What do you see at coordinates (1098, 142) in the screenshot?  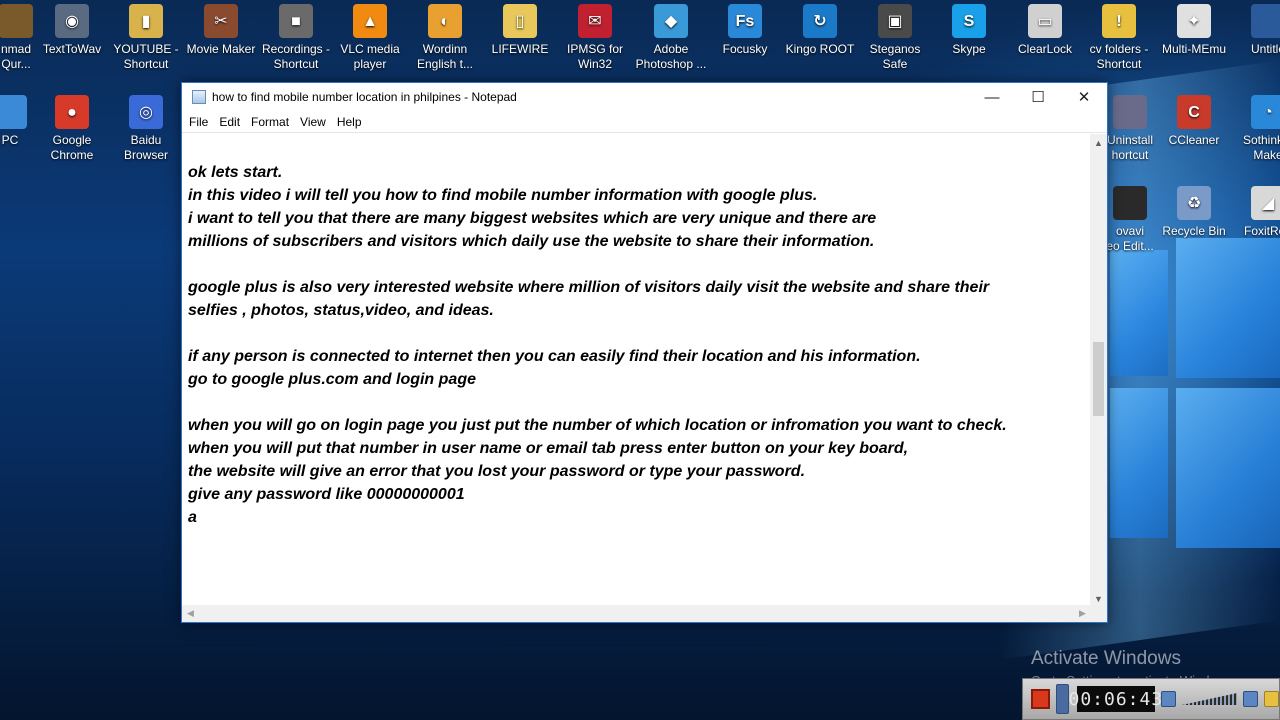 I see `scroll-up-icon: ▲` at bounding box center [1098, 142].